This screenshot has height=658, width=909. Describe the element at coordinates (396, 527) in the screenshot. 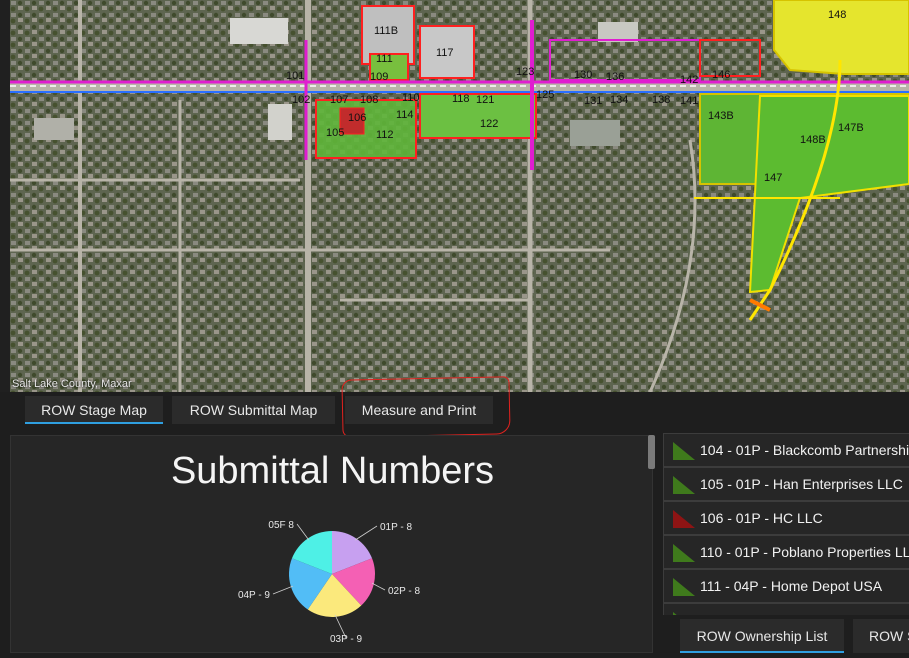

I see `pie-label-01p: 01P - 8` at that location.